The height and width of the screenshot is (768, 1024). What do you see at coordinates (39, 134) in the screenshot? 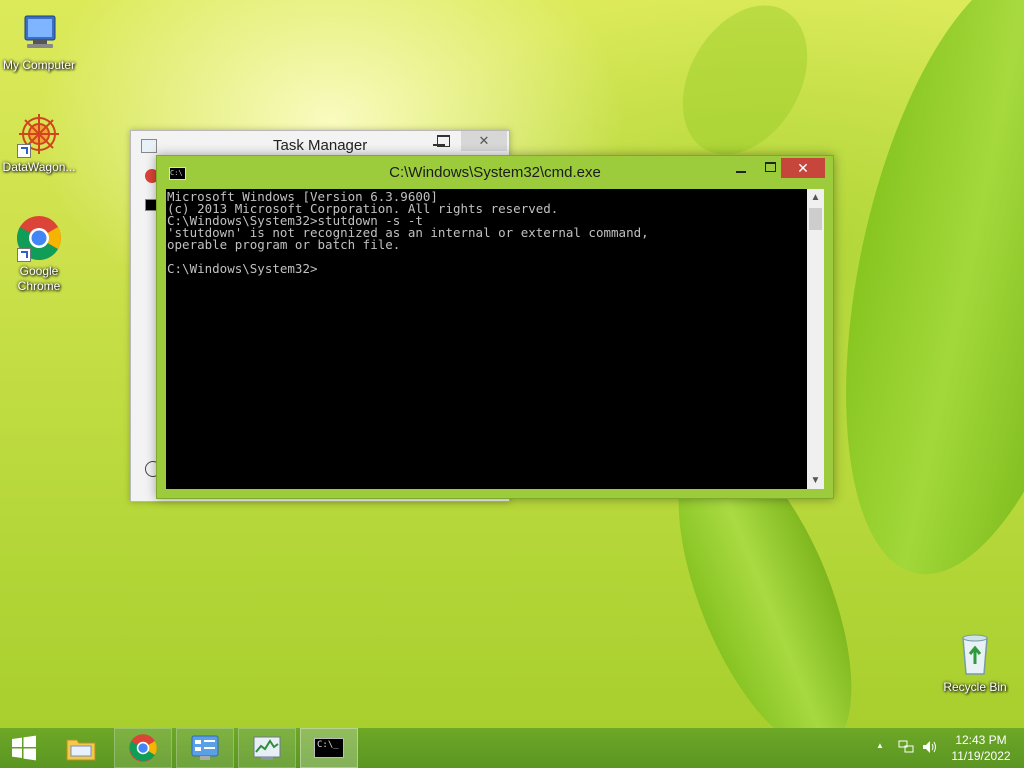
I see `datawagon-icon` at bounding box center [39, 134].